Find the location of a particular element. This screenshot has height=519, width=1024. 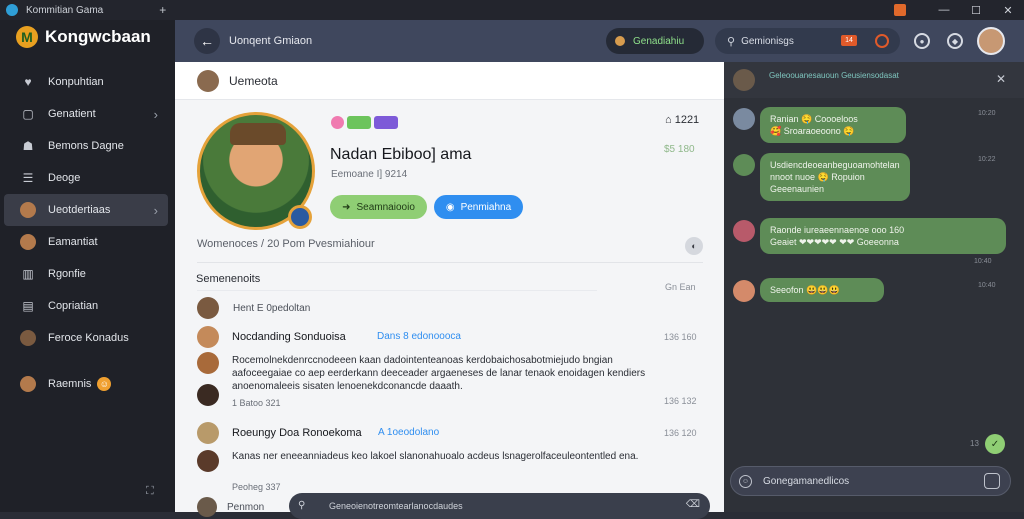

extension-icon is located at coordinates (900, 10).